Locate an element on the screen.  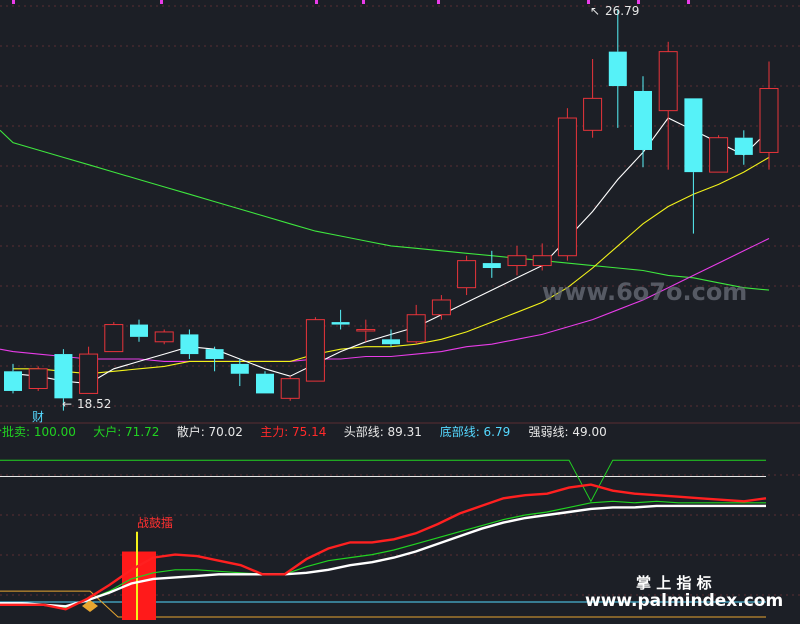
legend-item: 大户: 71.72 is located at coordinates (126, 431).